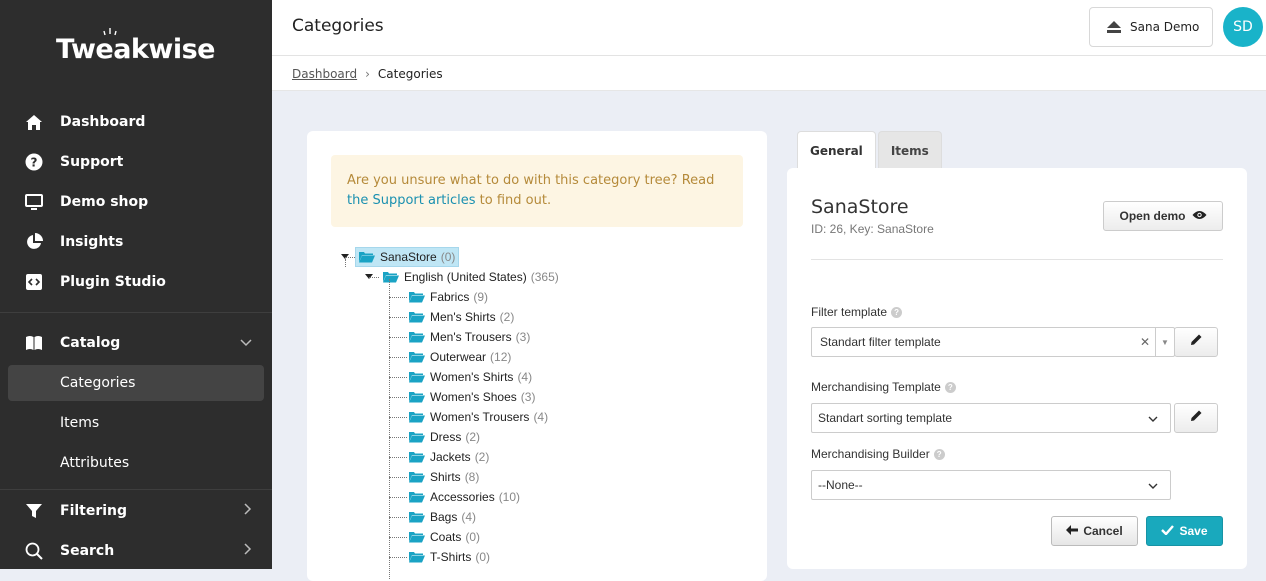 The width and height of the screenshot is (1266, 581). I want to click on tree-node-leaf: Outerwear (12), so click(460, 357).